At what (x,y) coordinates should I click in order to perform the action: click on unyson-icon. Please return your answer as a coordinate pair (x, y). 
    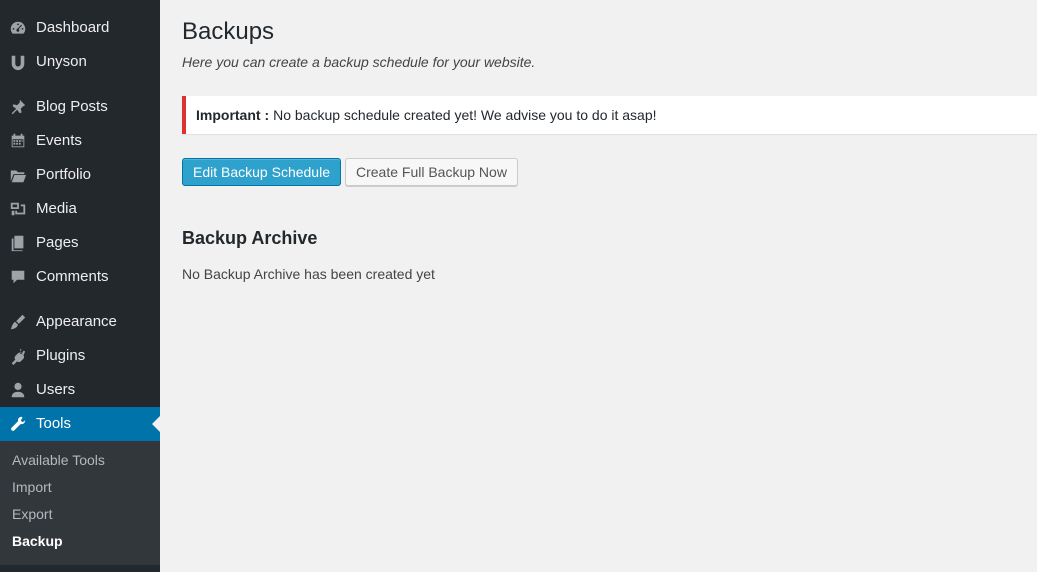
    Looking at the image, I should click on (18, 62).